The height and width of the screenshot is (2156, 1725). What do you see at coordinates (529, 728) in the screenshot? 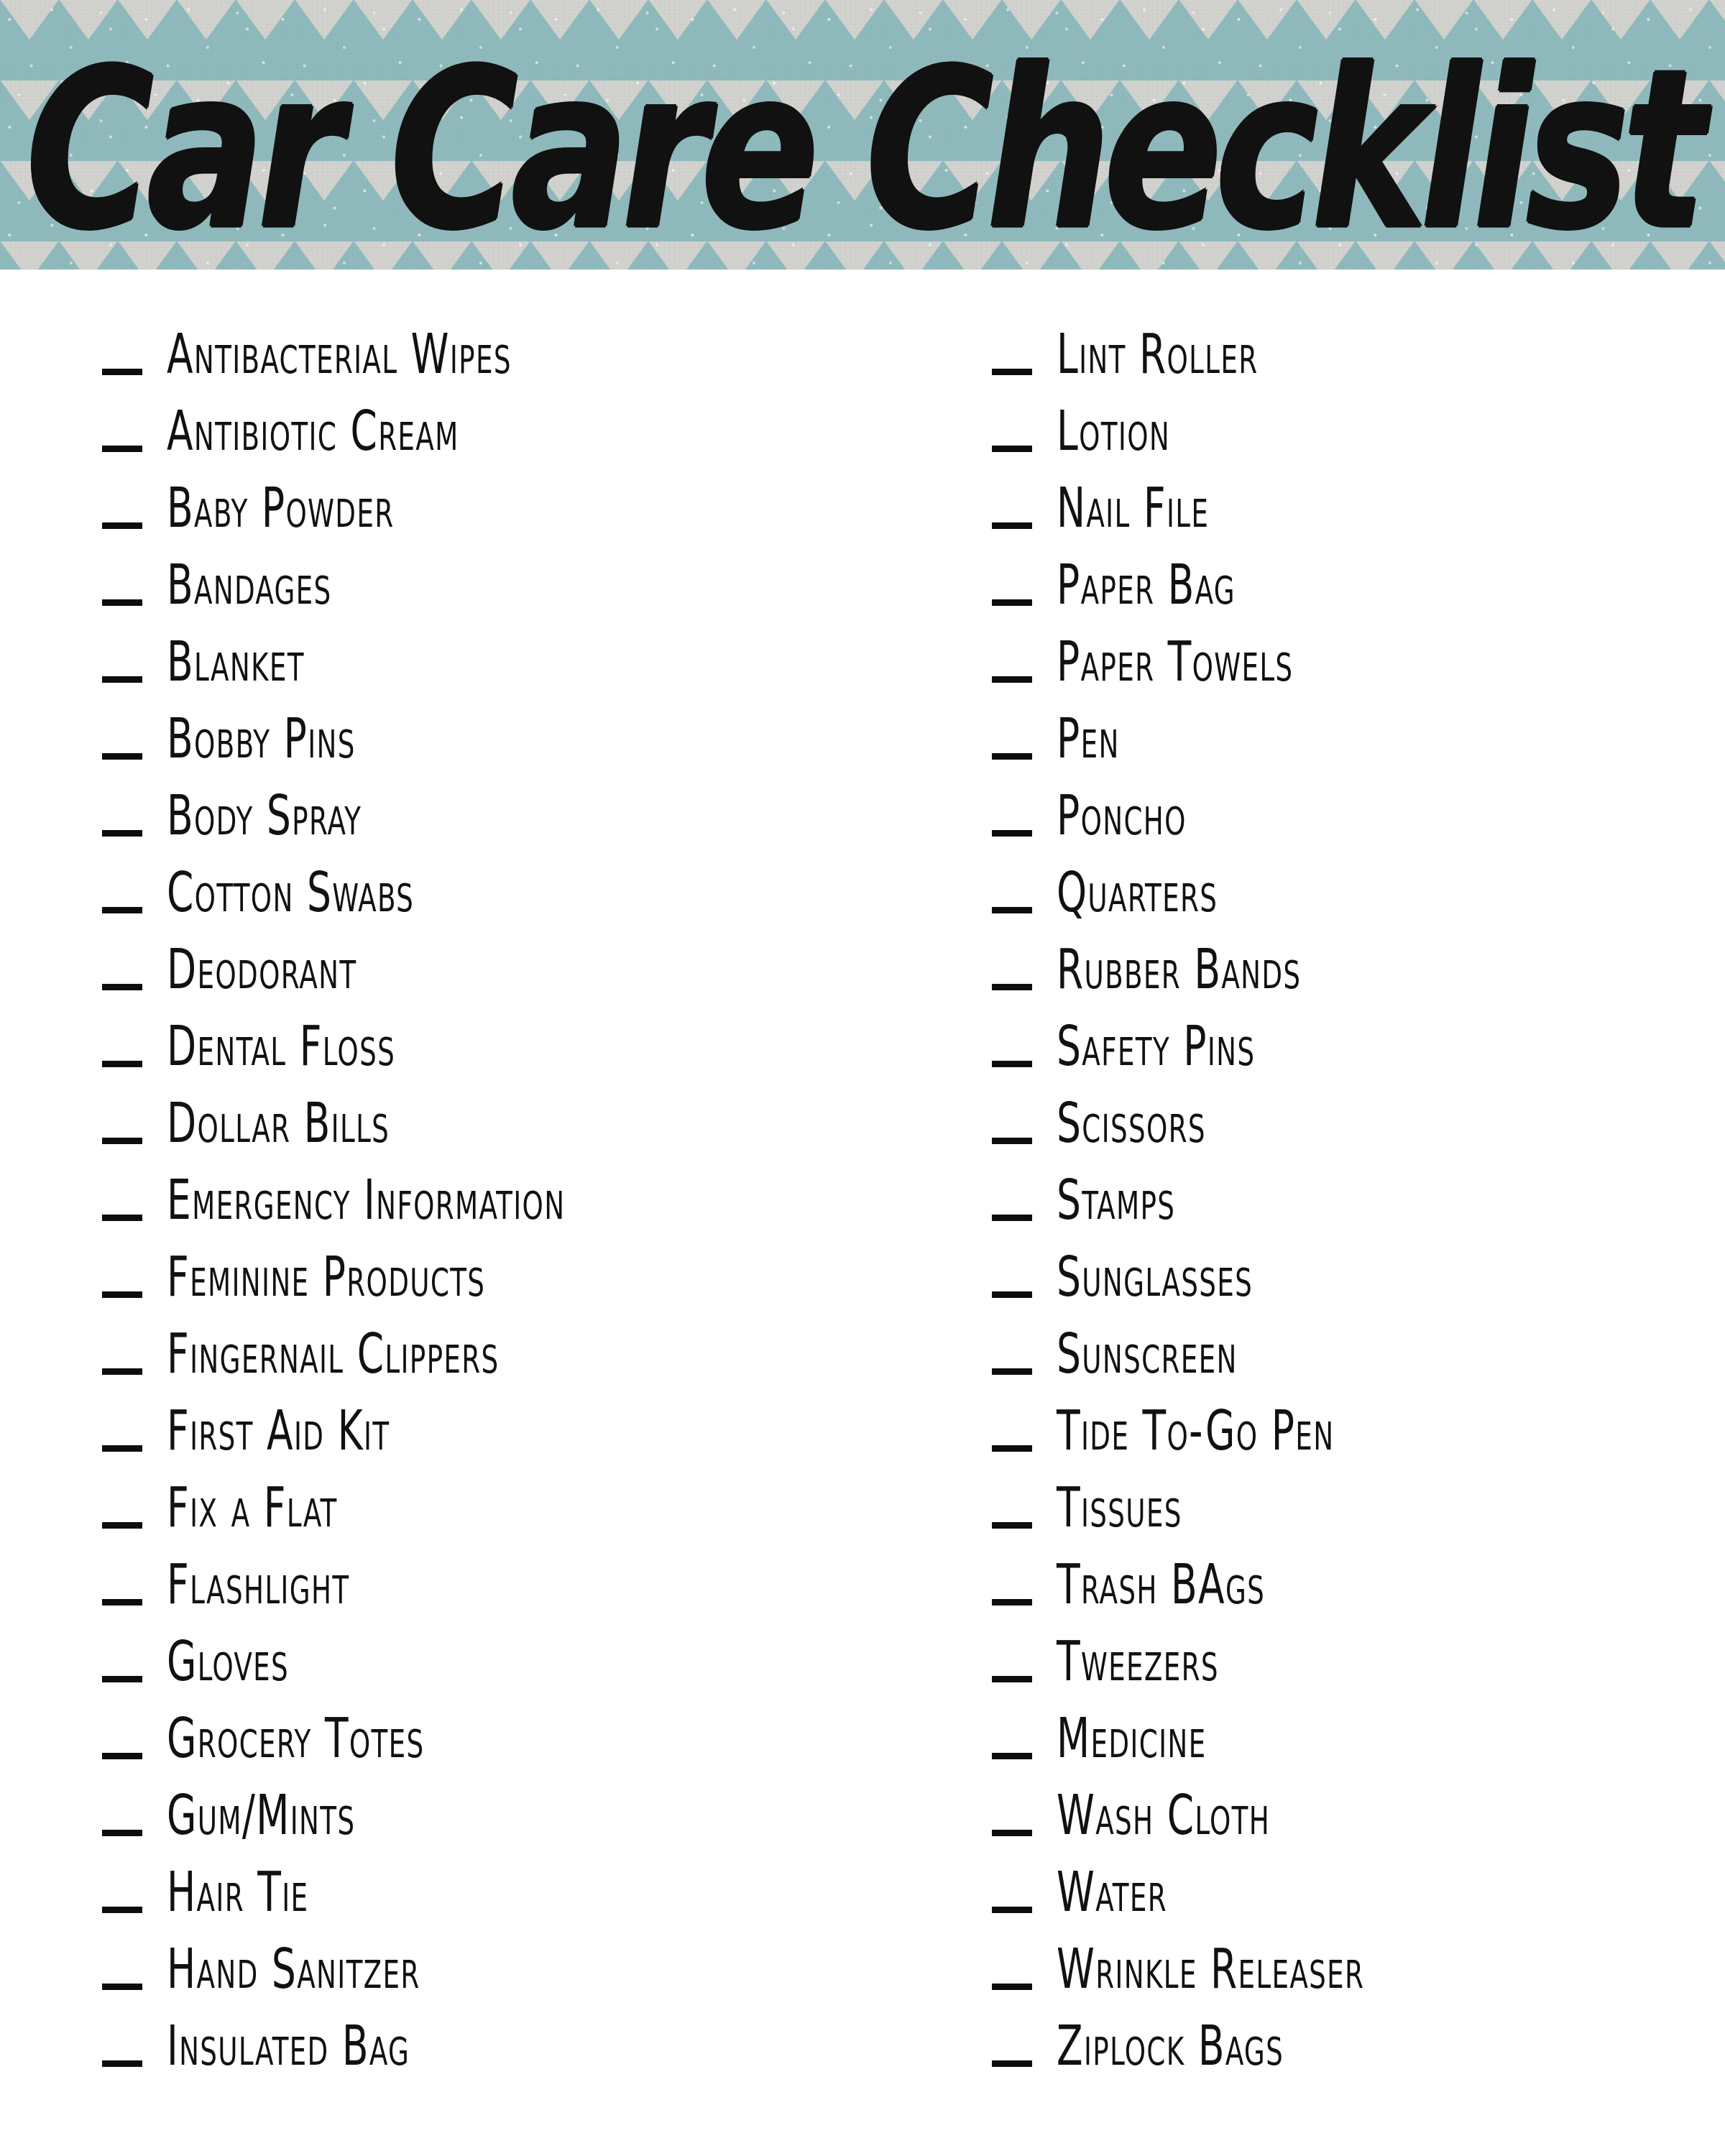
I see `checklist-item: Bobby Pins` at bounding box center [529, 728].